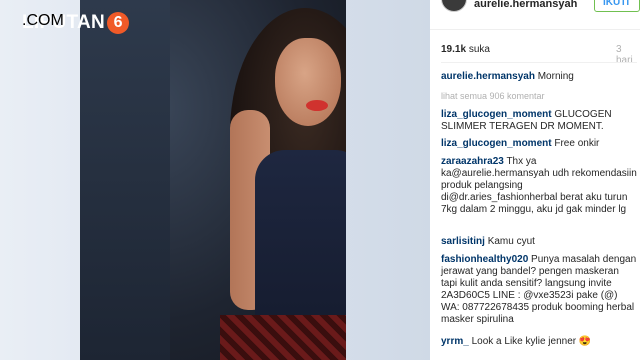 Image resolution: width=640 pixels, height=360 pixels. Describe the element at coordinates (617, 6) in the screenshot. I see `follow-button: IKUTI` at that location.